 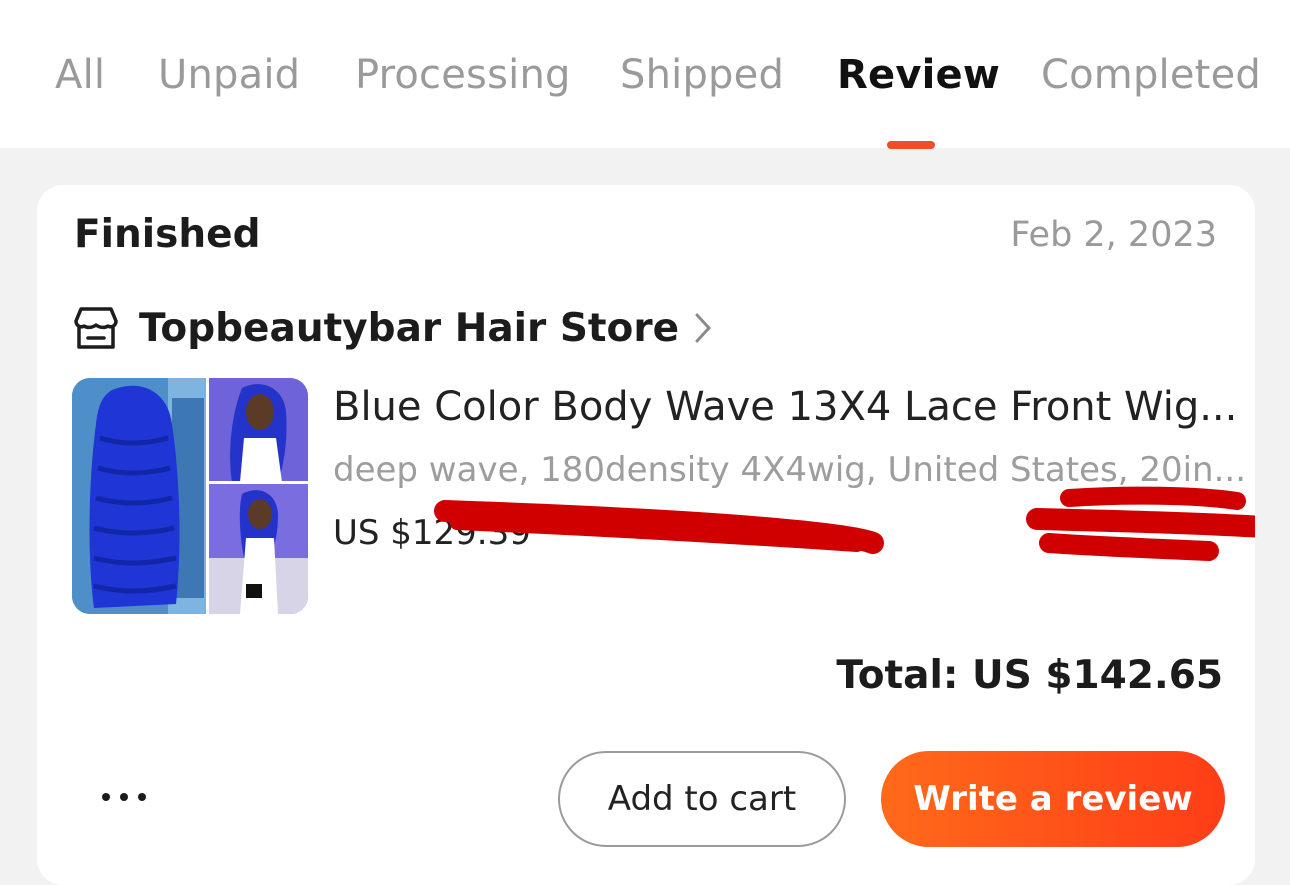 I want to click on tab-all: All, so click(x=80, y=75).